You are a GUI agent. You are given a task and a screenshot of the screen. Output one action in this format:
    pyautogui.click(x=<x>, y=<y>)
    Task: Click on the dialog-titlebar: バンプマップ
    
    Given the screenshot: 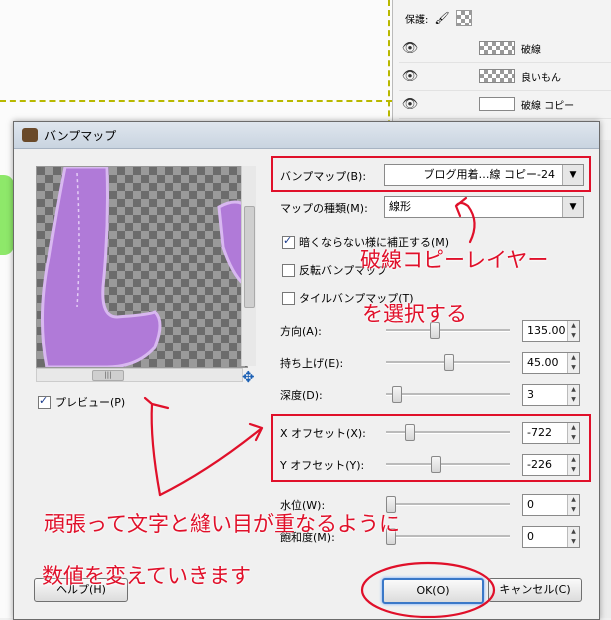 What is the action you would take?
    pyautogui.click(x=306, y=135)
    